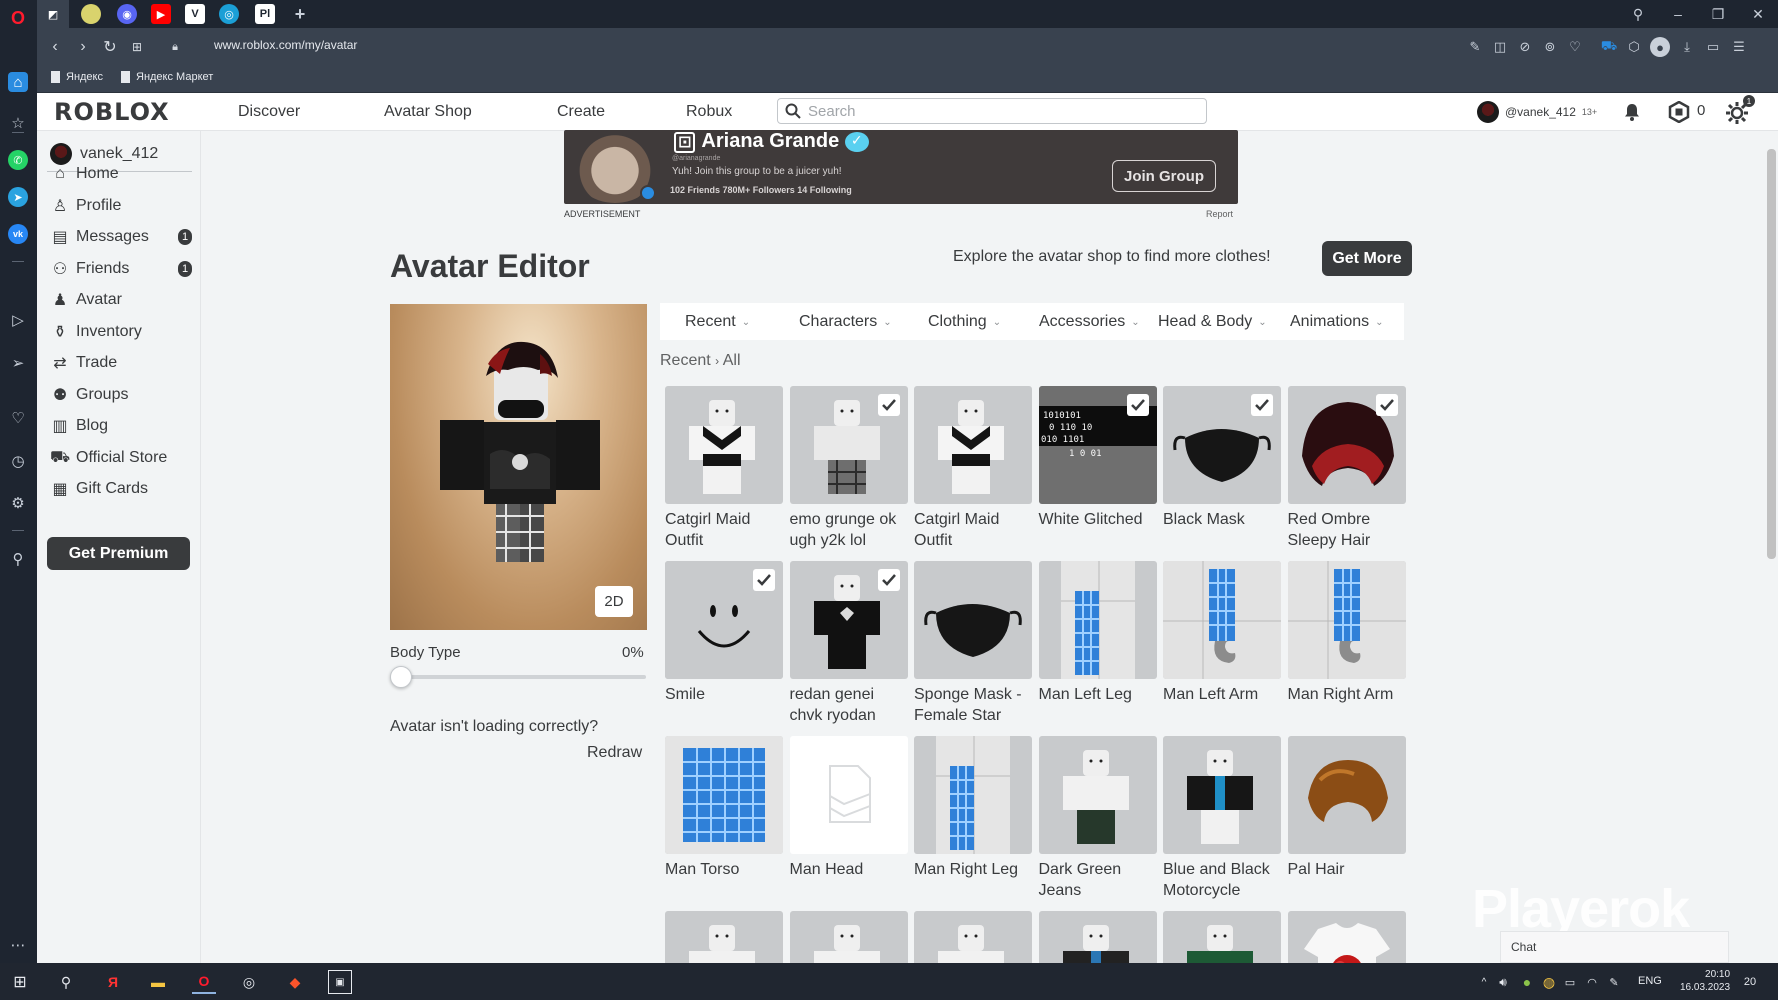  Describe the element at coordinates (158, 982) in the screenshot. I see `file-explorer-icon: ▬` at that location.